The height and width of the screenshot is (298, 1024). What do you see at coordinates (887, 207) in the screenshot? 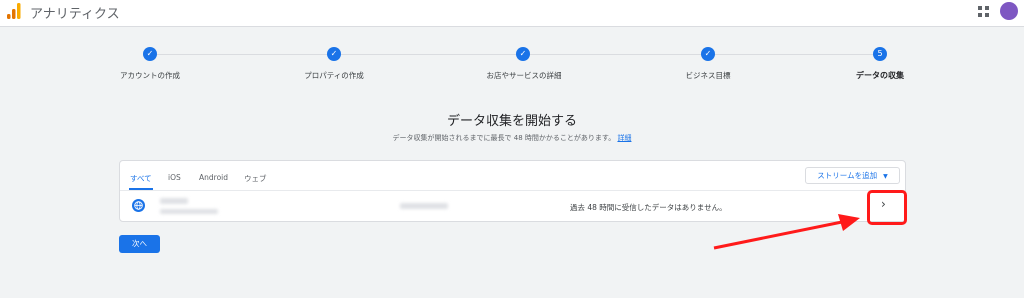
I see `highlight-box` at bounding box center [887, 207].